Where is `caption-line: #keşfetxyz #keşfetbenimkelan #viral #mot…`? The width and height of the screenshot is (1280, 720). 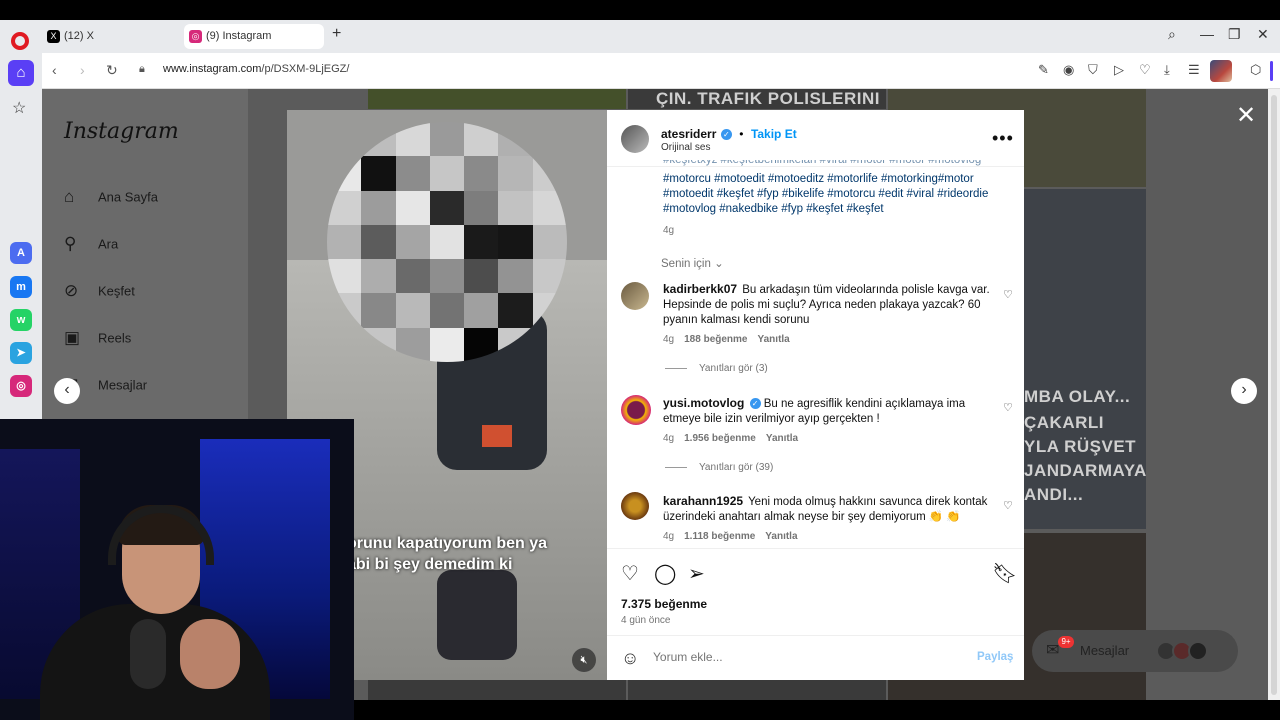 caption-line: #keşfetxyz #keşfetbenimkelan #viral #mot… is located at coordinates (822, 163).